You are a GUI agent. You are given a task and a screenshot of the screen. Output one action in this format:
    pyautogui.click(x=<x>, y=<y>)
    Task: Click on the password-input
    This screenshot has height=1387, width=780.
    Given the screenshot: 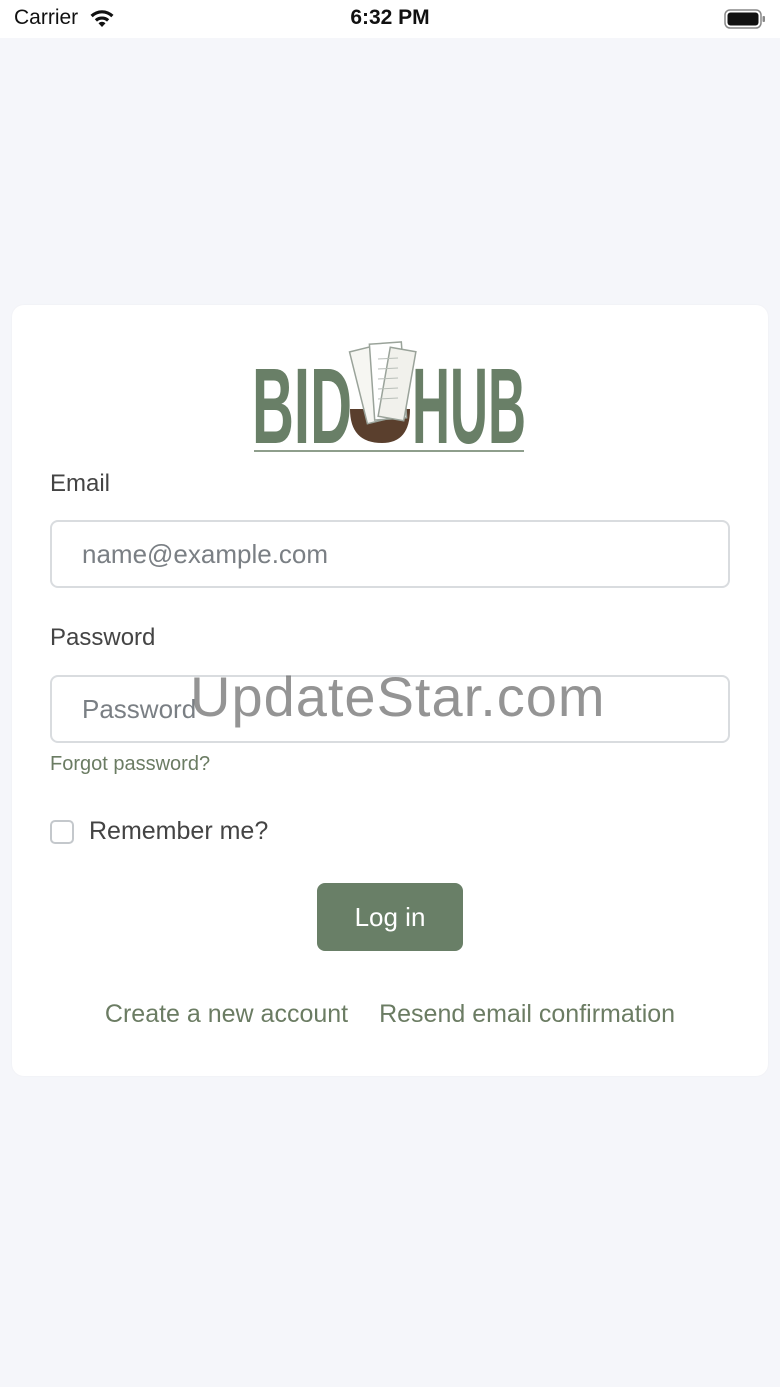 What is the action you would take?
    pyautogui.click(x=390, y=709)
    